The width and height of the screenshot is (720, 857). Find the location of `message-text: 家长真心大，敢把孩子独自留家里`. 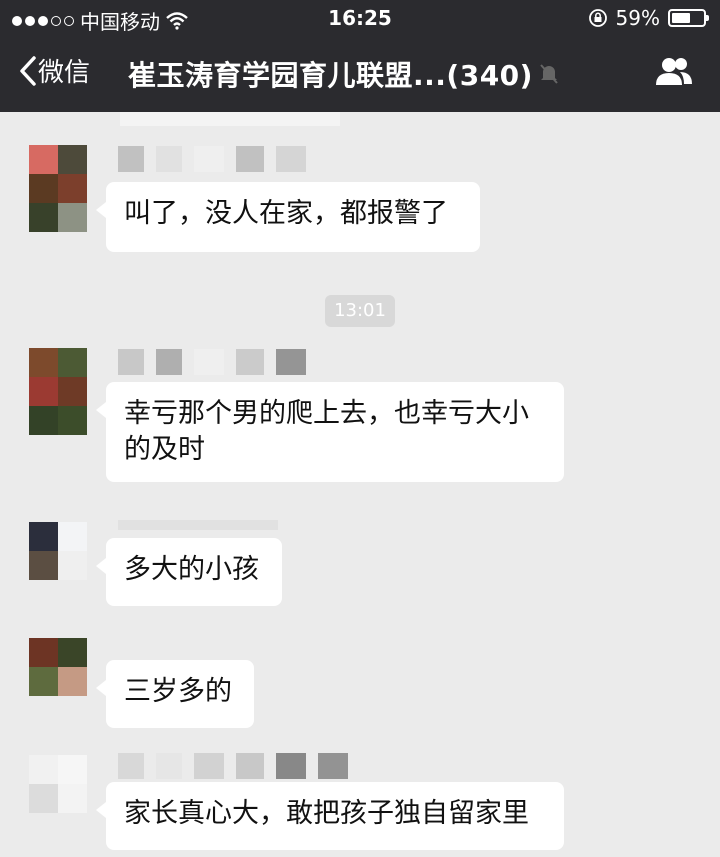

message-text: 家长真心大，敢把孩子独自留家里 is located at coordinates (326, 813).